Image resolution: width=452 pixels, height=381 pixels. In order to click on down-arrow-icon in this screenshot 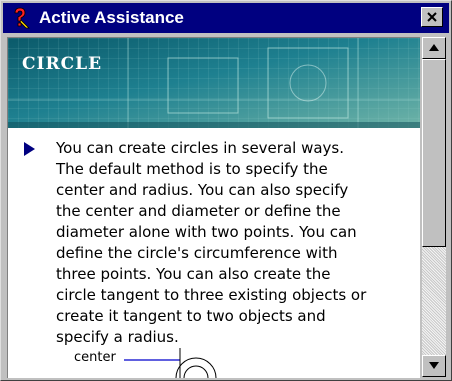, I will do `click(434, 365)`.